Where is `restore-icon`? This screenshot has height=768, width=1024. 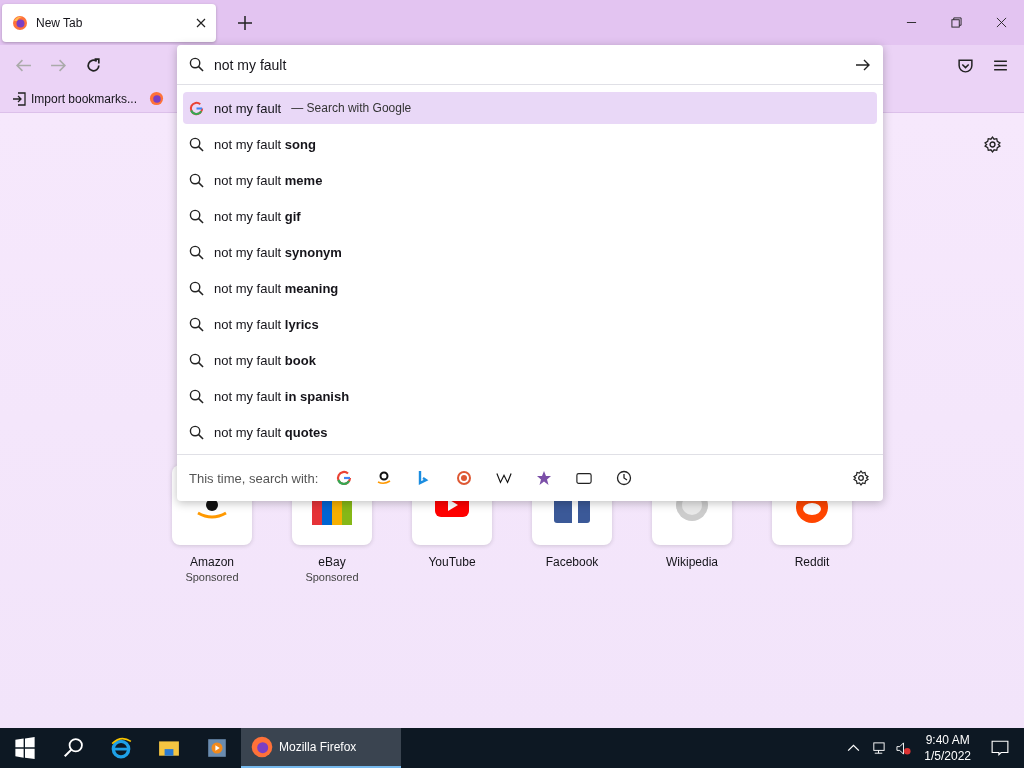 restore-icon is located at coordinates (956, 22).